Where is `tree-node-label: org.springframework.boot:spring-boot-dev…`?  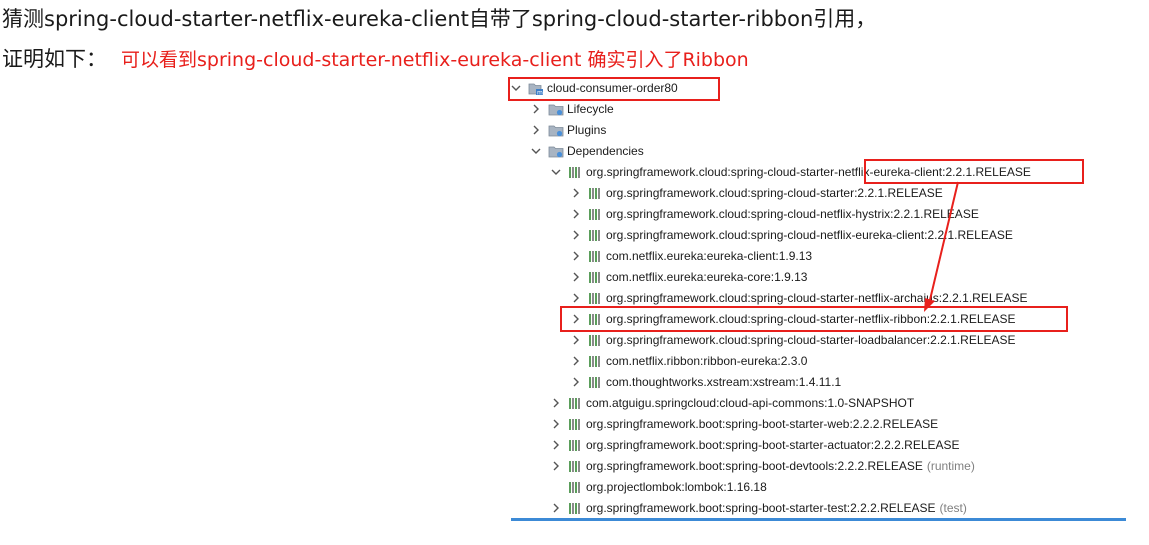 tree-node-label: org.springframework.boot:spring-boot-dev… is located at coordinates (754, 466).